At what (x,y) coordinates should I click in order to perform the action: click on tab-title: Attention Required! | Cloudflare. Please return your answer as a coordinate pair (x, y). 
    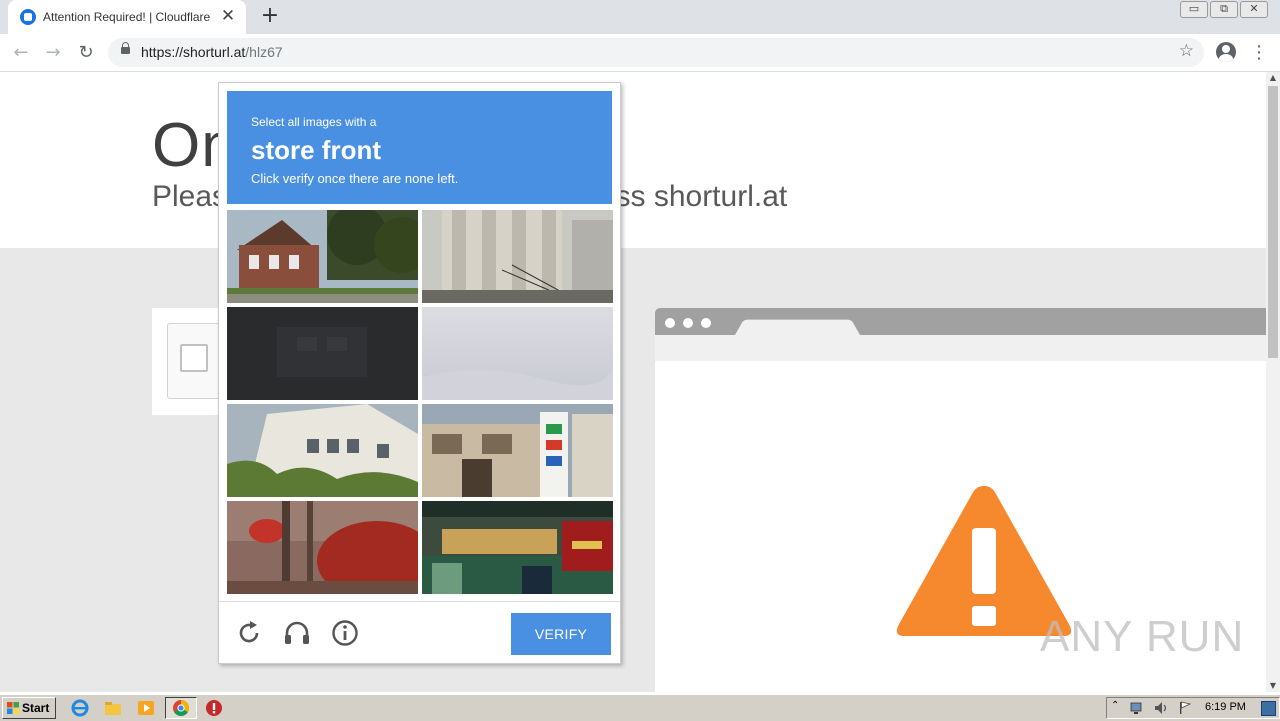
    Looking at the image, I should click on (127, 17).